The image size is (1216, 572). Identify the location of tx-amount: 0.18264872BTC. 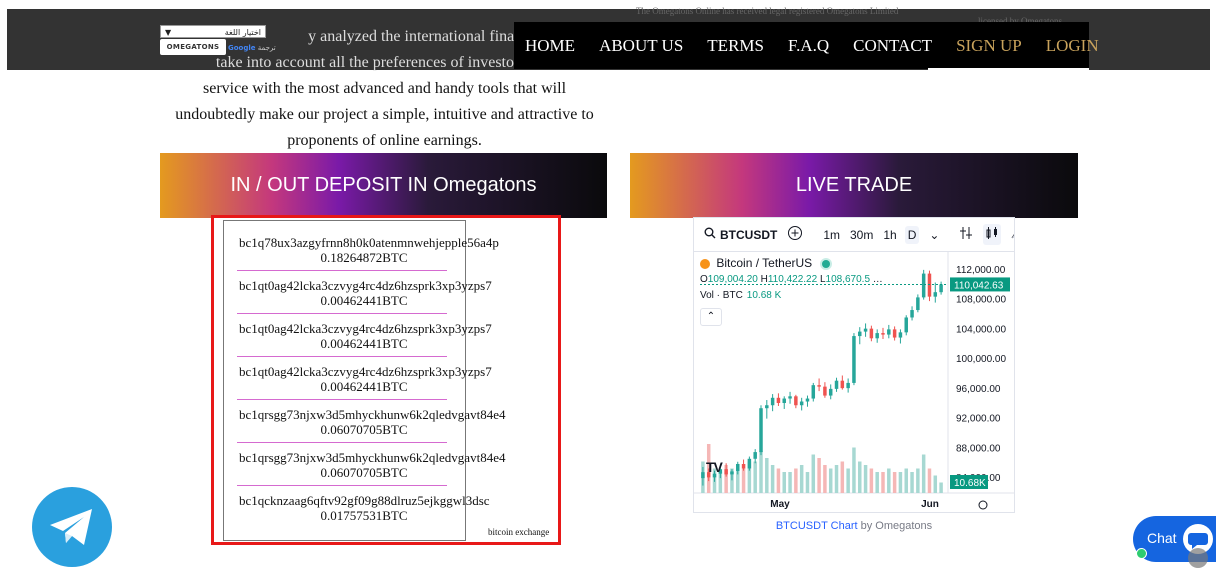
(364, 257).